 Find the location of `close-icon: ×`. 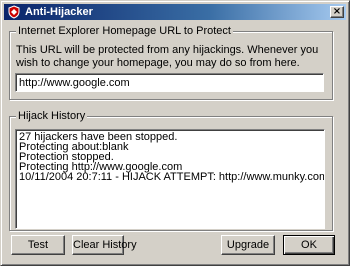

close-icon: × is located at coordinates (337, 11).